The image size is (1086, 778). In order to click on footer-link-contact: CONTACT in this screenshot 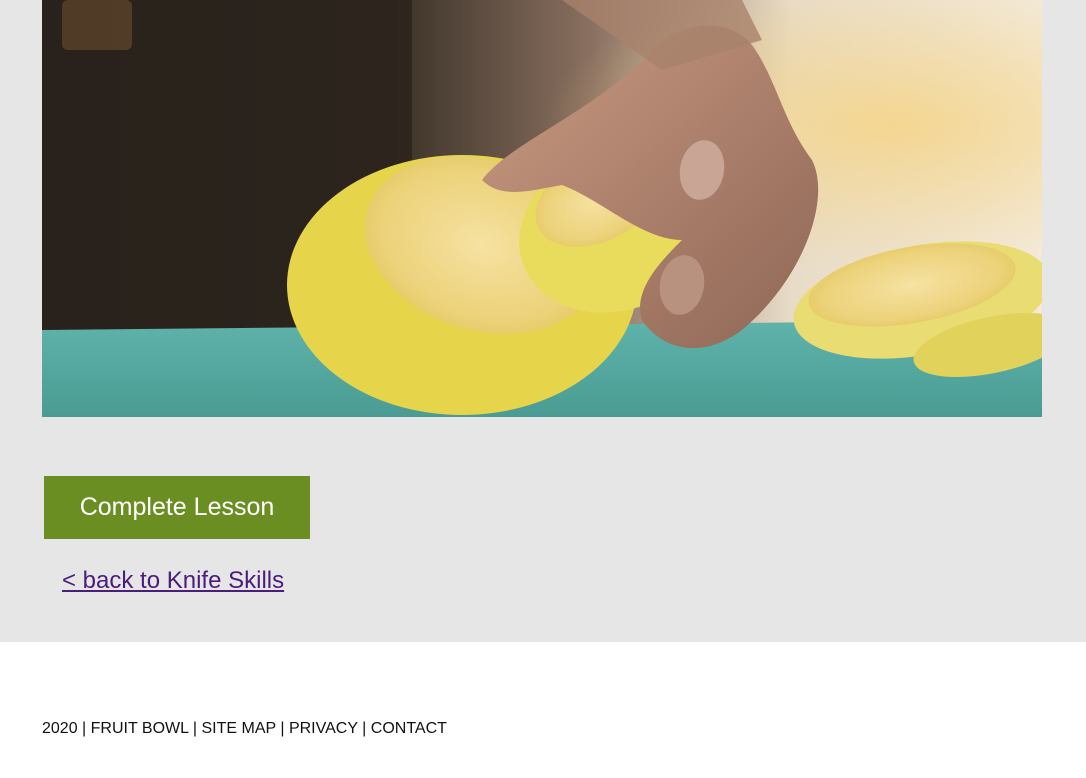, I will do `click(409, 728)`.